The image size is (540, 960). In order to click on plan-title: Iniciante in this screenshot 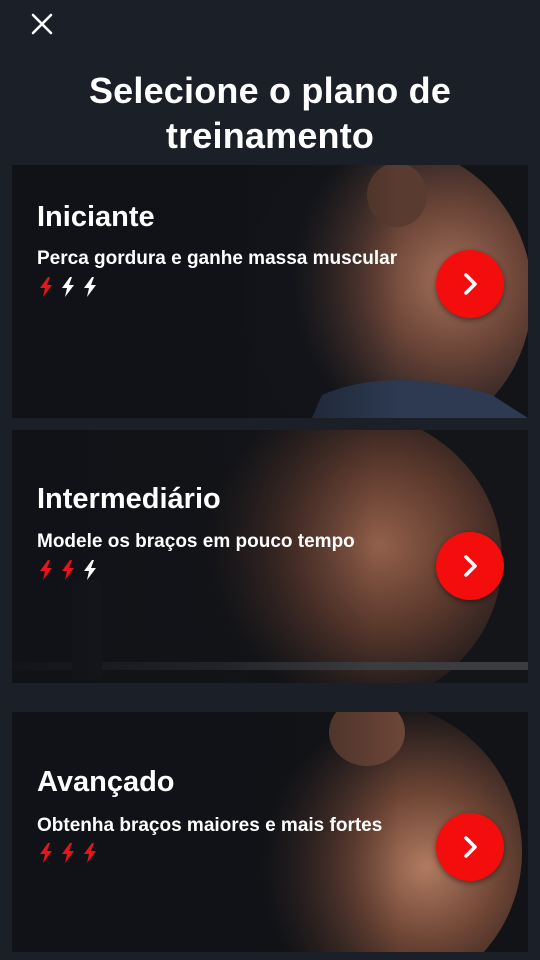, I will do `click(96, 217)`.